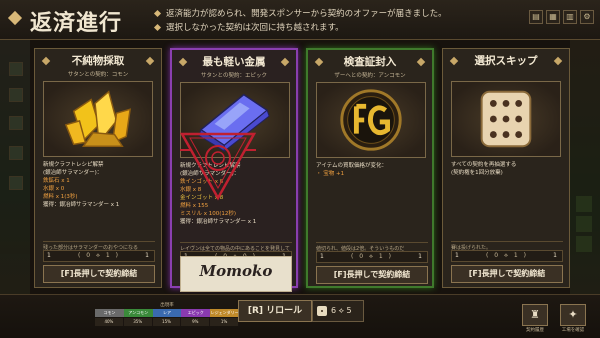  I want to click on rarity-value: 40%, so click(109, 322).